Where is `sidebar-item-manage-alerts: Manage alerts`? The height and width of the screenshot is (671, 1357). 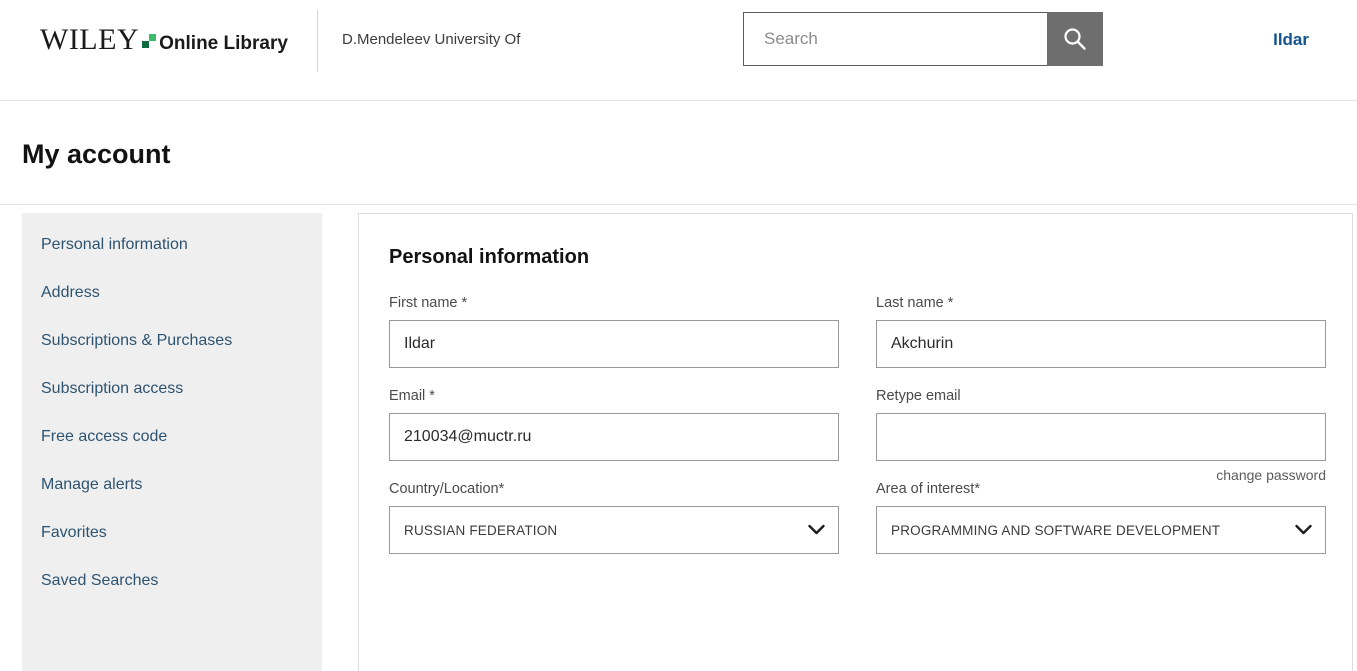
sidebar-item-manage-alerts: Manage alerts is located at coordinates (172, 485).